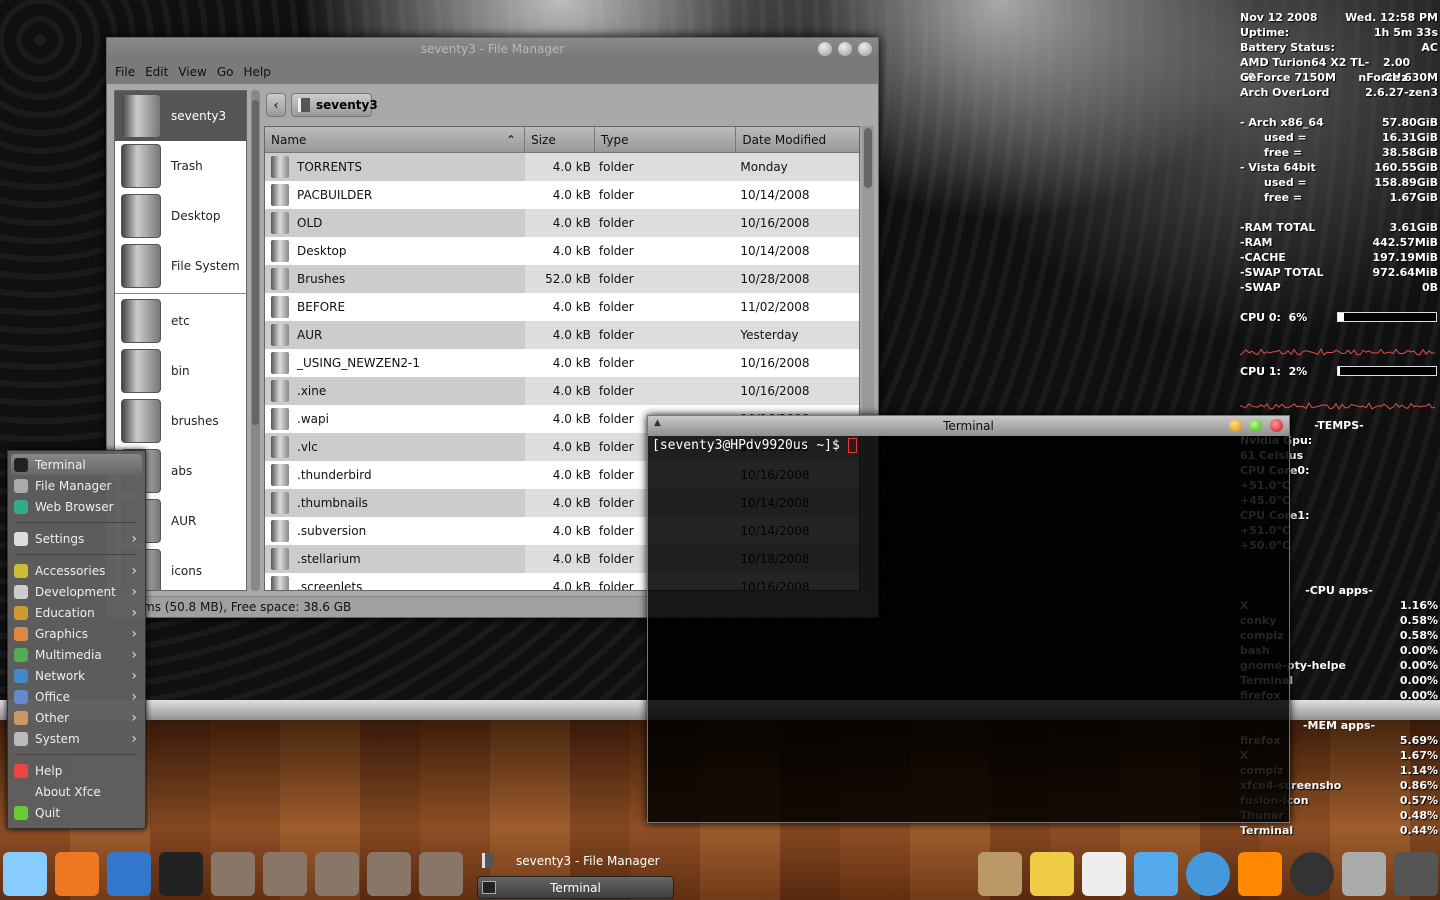 The width and height of the screenshot is (1440, 900). Describe the element at coordinates (21, 654) in the screenshot. I see `film-icon` at that location.